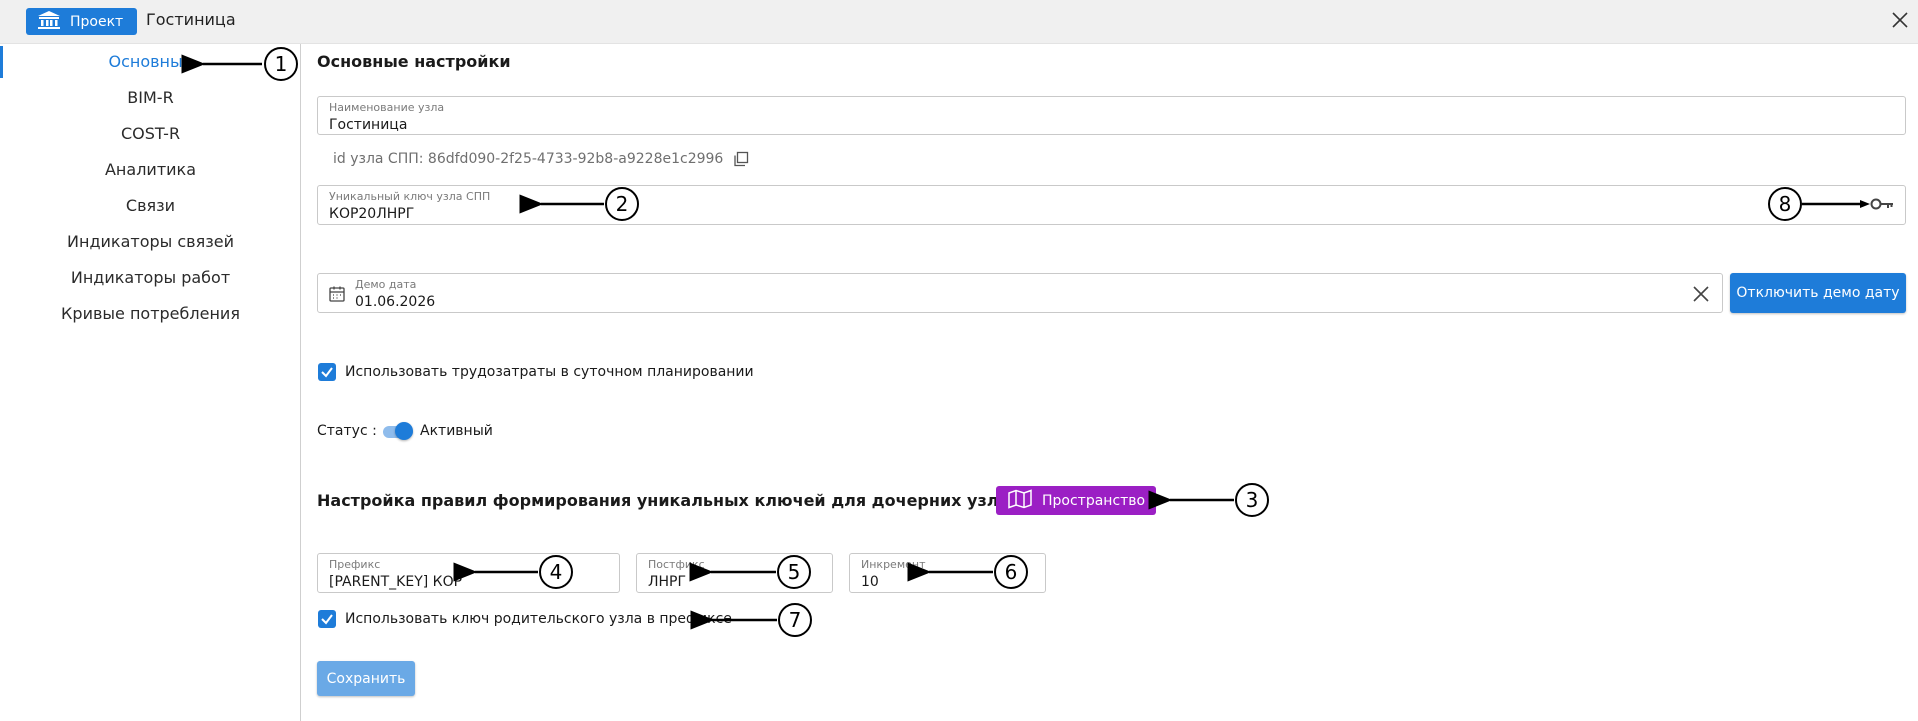 This screenshot has height=721, width=1918. I want to click on save-button: Сохранить, so click(366, 678).